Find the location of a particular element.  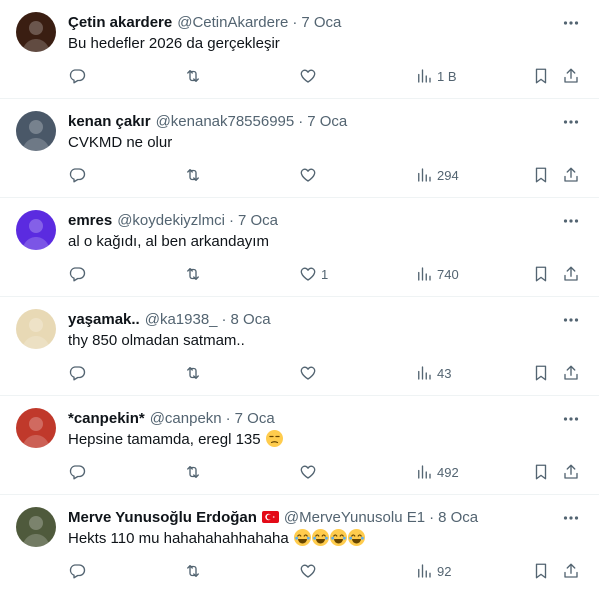

action-bar: 492 is located at coordinates (320, 472).